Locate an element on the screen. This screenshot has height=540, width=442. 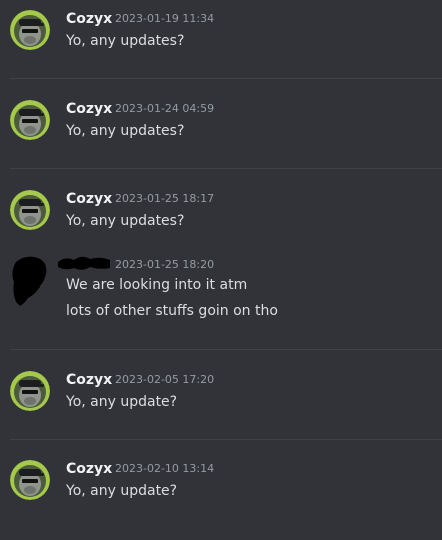
scribbled-out-avatar-icon is located at coordinates (29, 280).